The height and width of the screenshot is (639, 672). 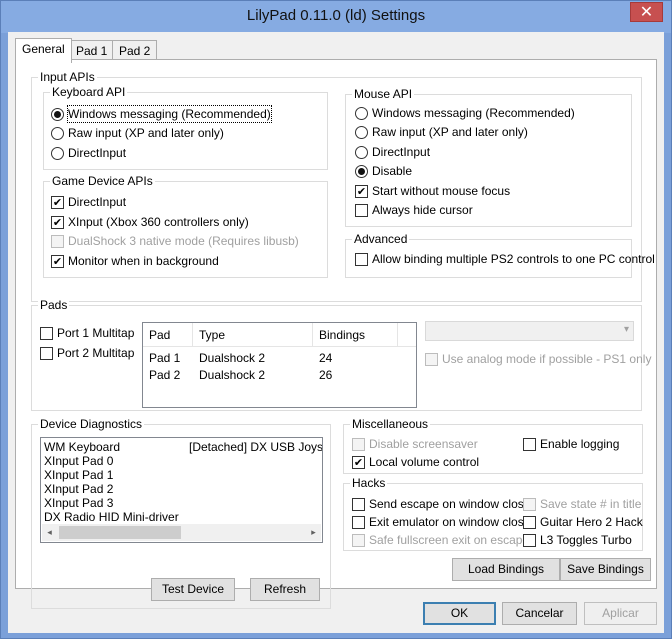 What do you see at coordinates (91, 424) in the screenshot?
I see `device-diagnostics-legend: Device Diagnostics` at bounding box center [91, 424].